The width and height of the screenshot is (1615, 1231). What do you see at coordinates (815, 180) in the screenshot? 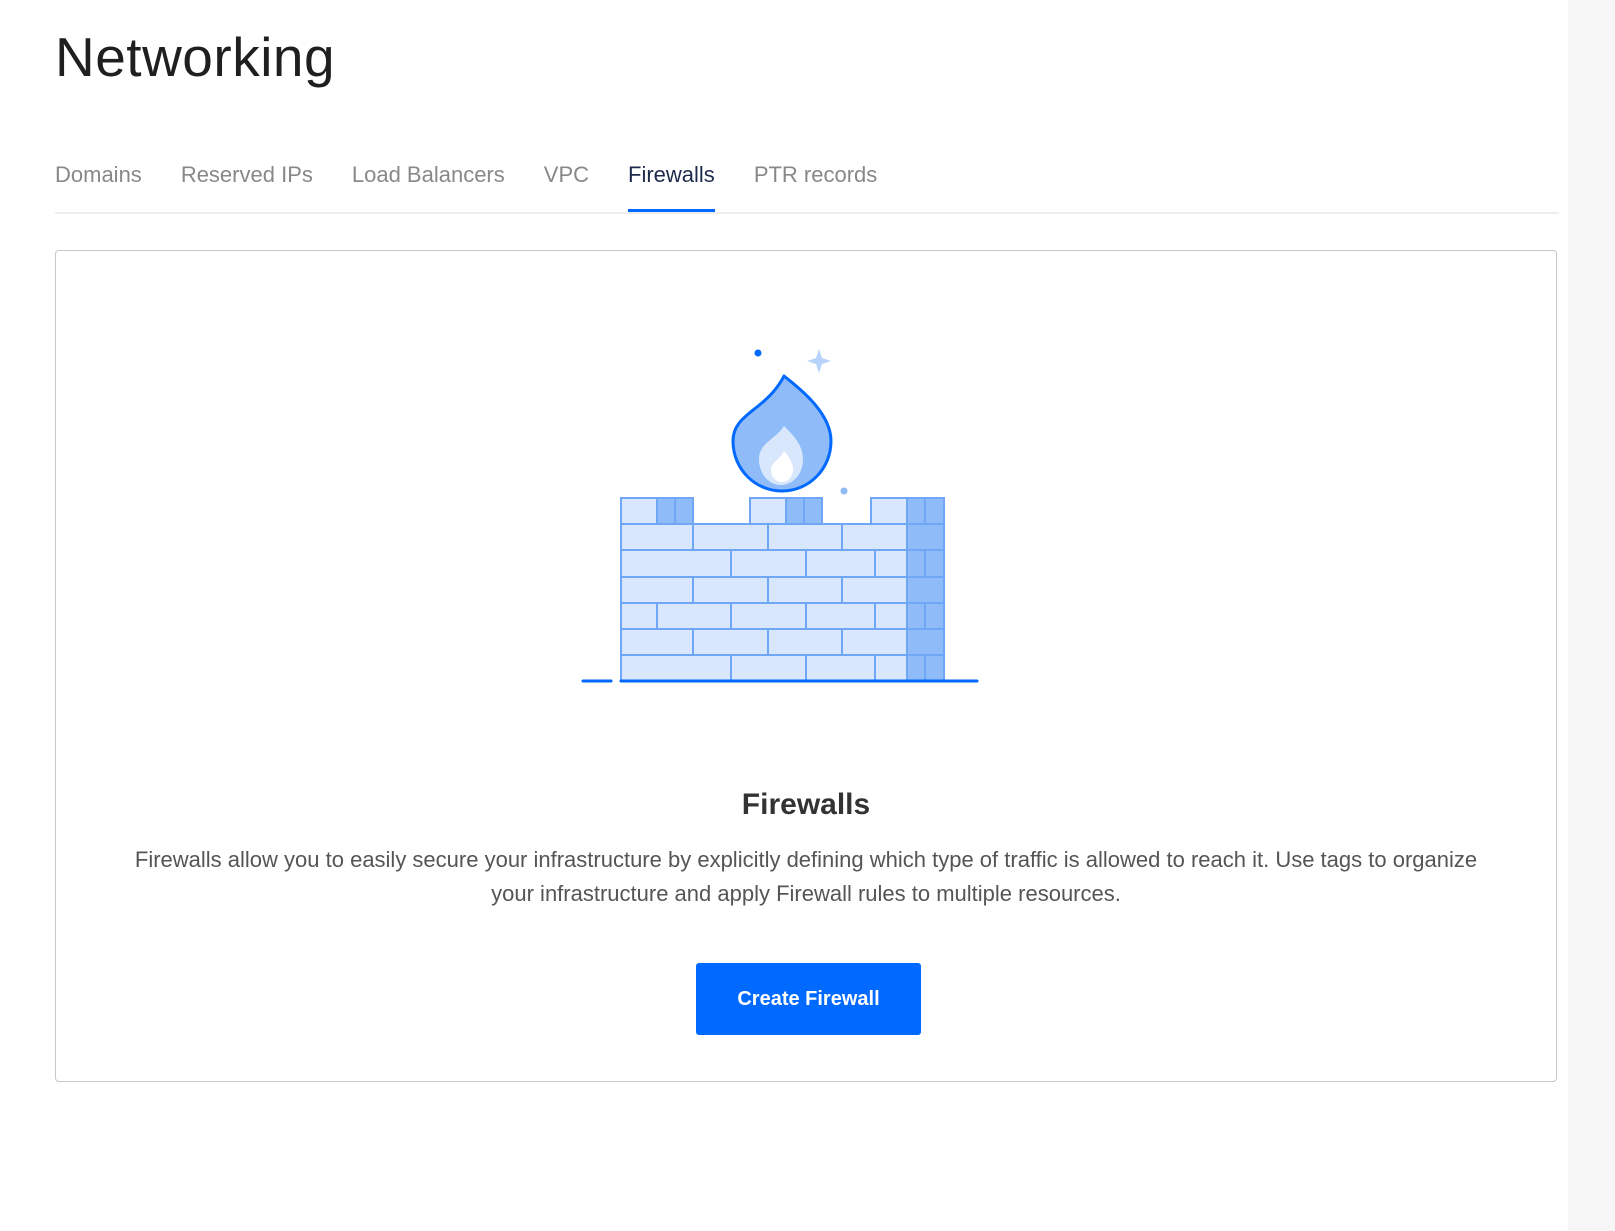
I see `tab-ptr-records: PTR records` at bounding box center [815, 180].